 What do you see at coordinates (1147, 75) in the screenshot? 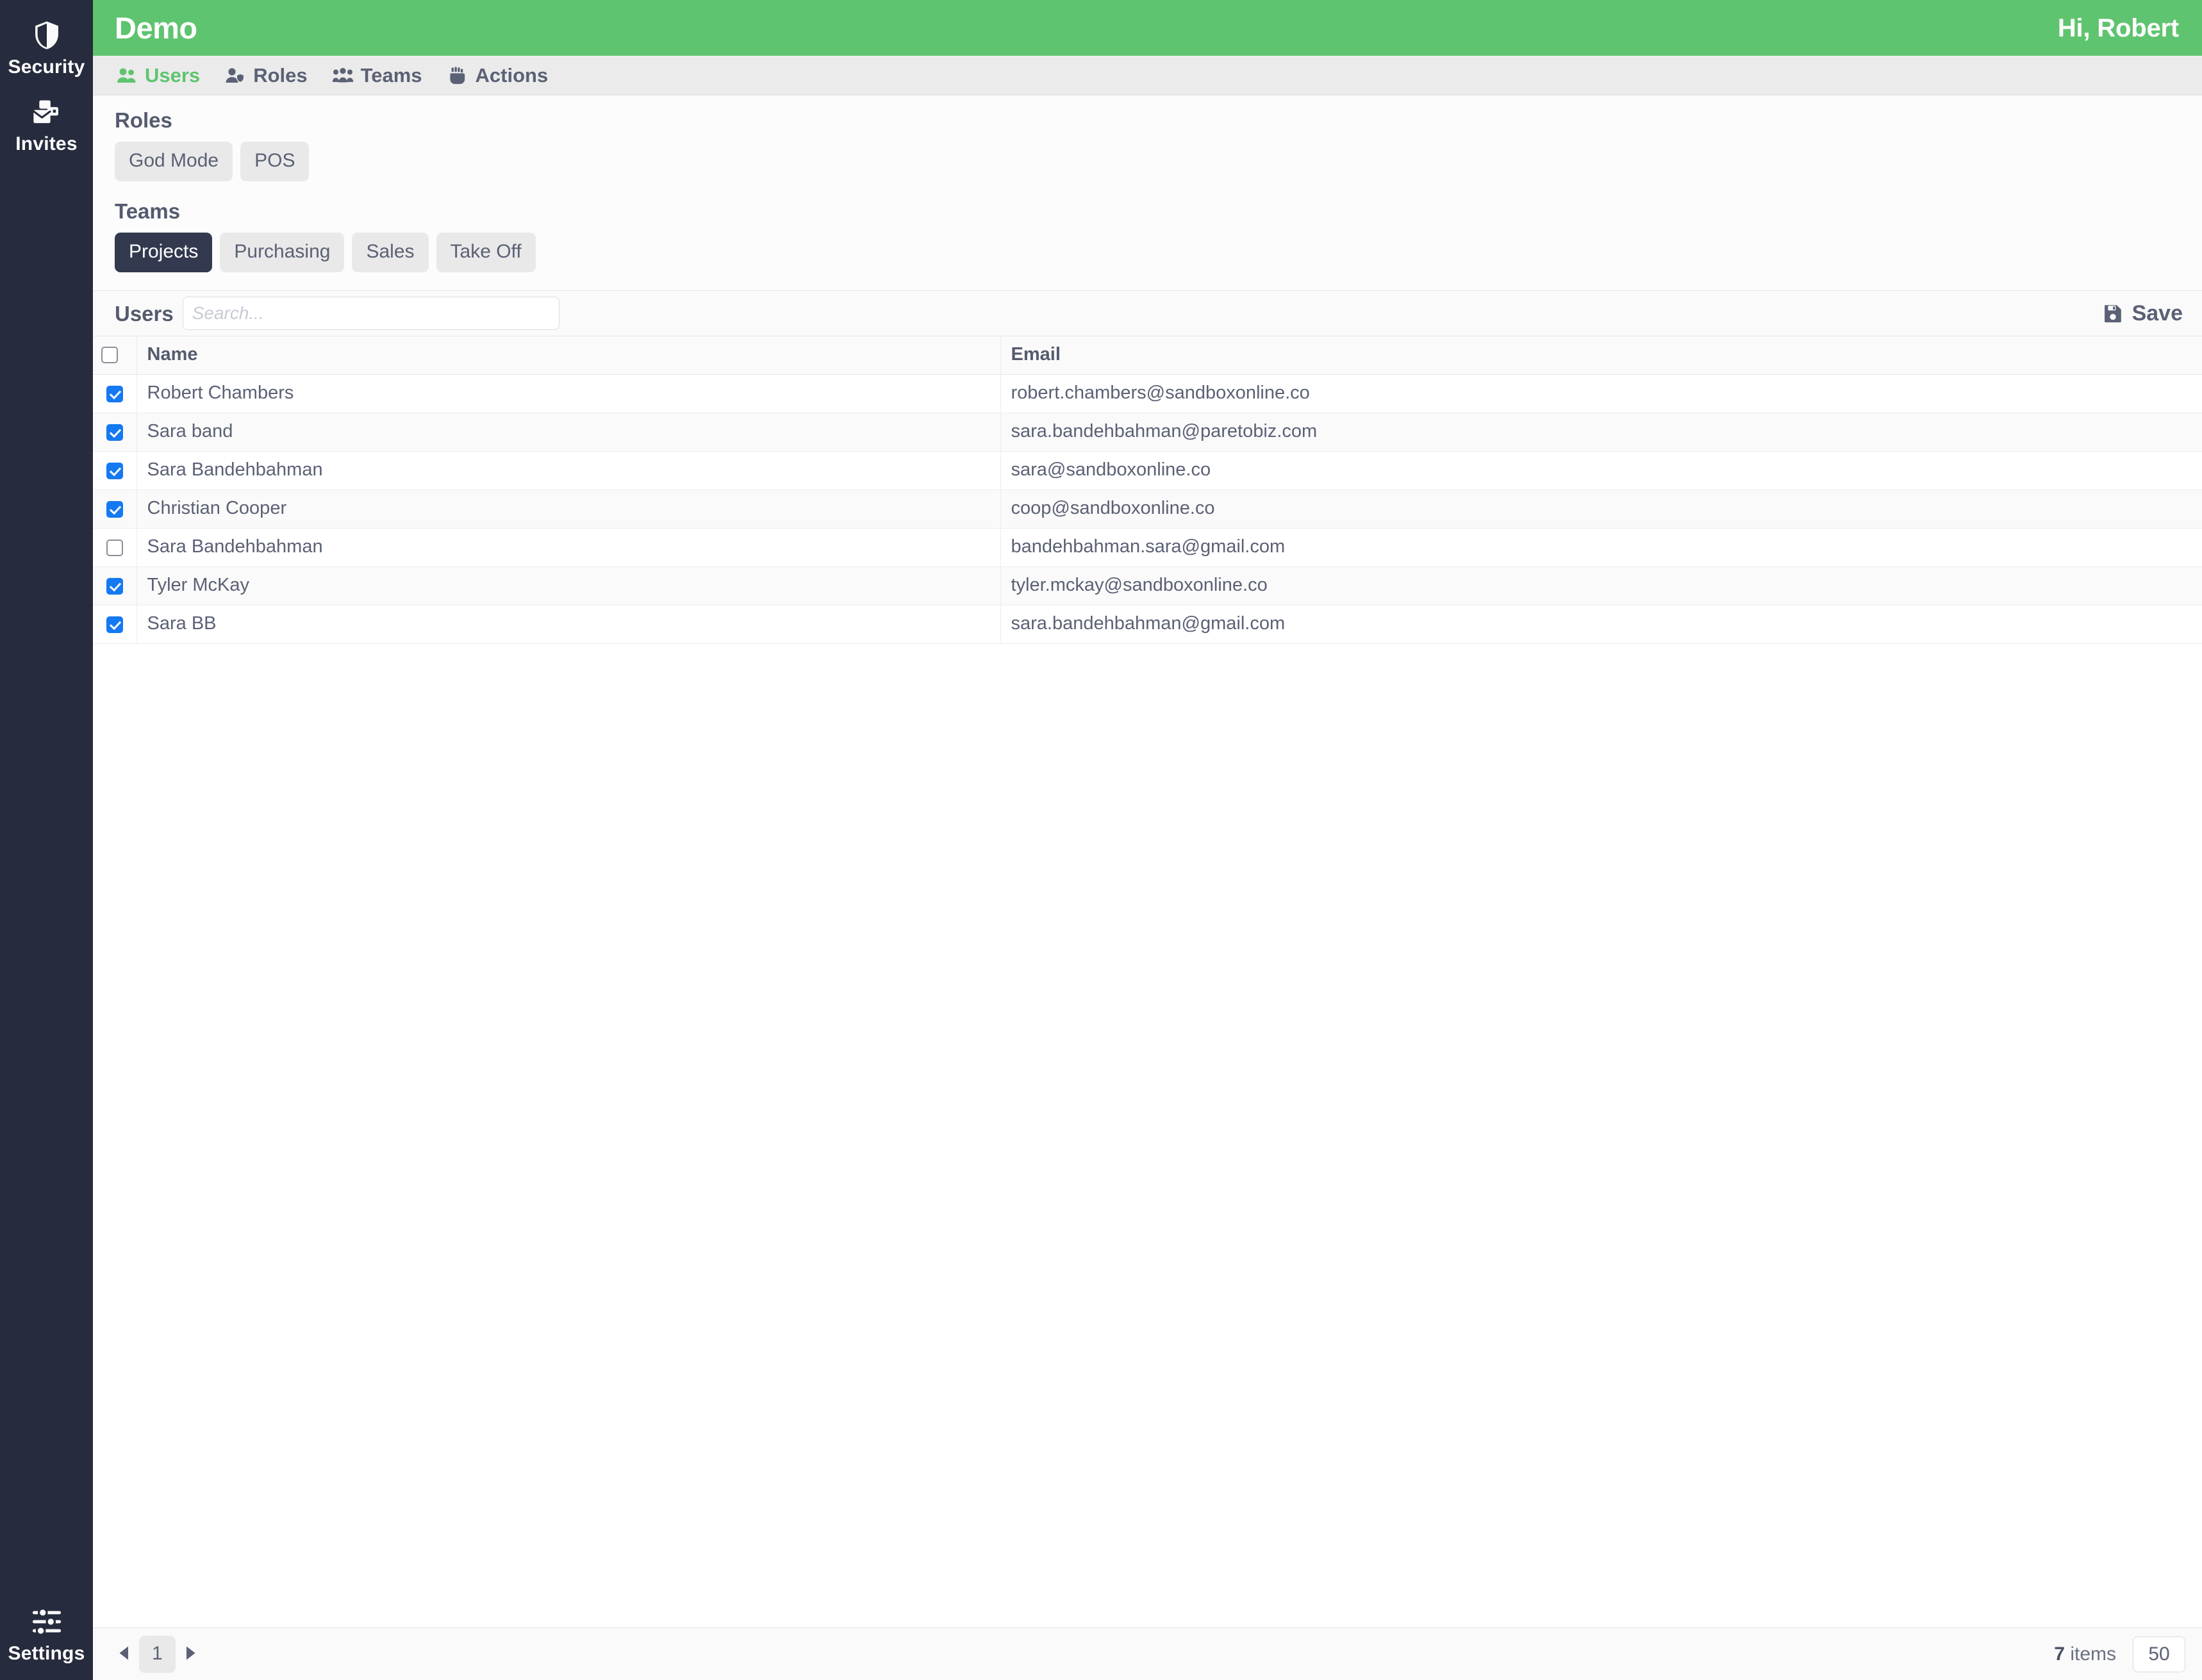
I see `tab-strip: Users Roles Teams Actions` at bounding box center [1147, 75].